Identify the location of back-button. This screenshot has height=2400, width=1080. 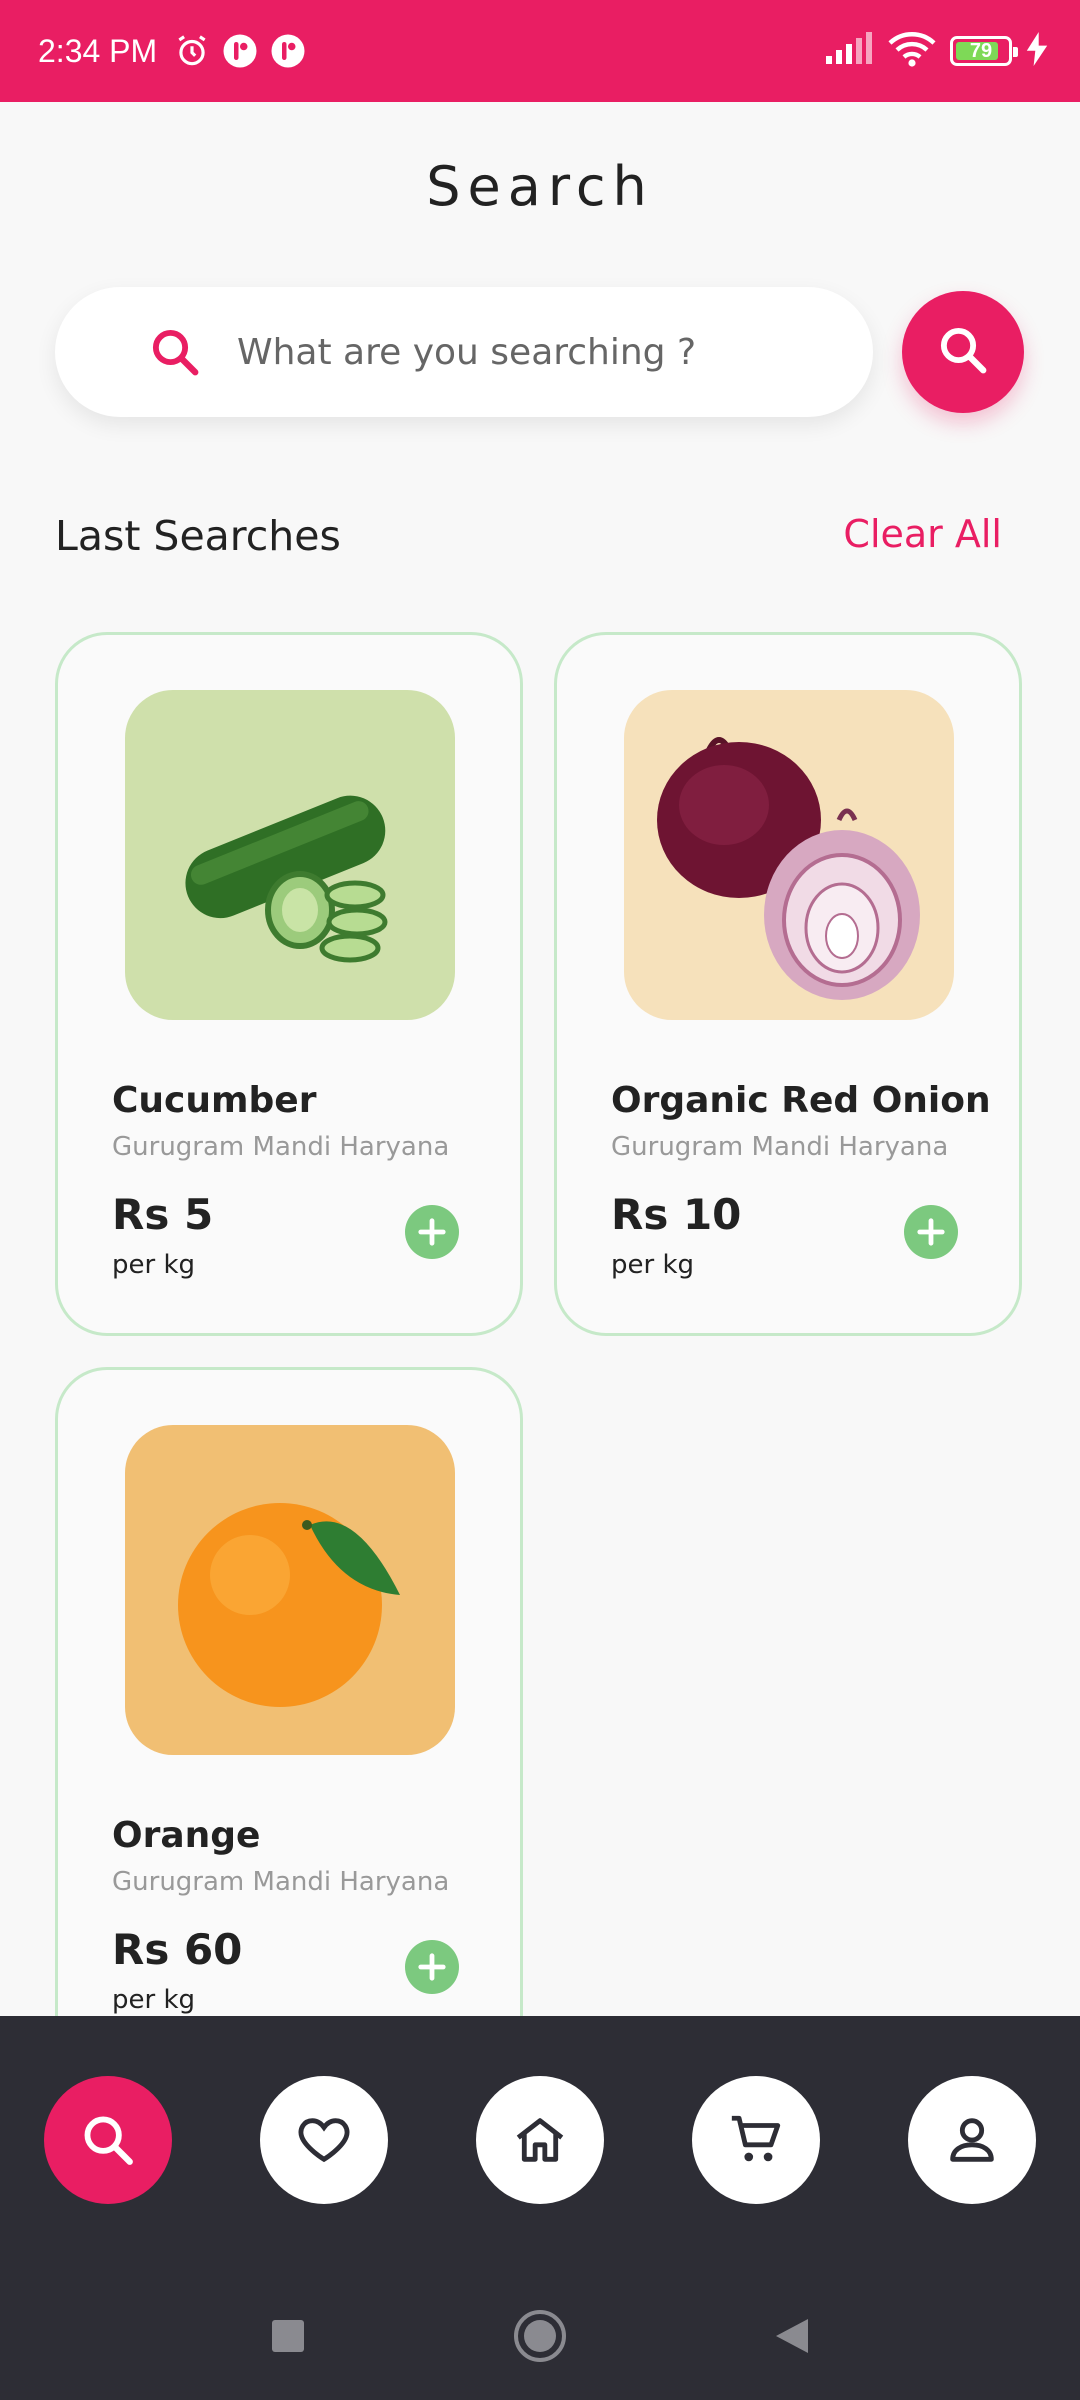
(792, 2336).